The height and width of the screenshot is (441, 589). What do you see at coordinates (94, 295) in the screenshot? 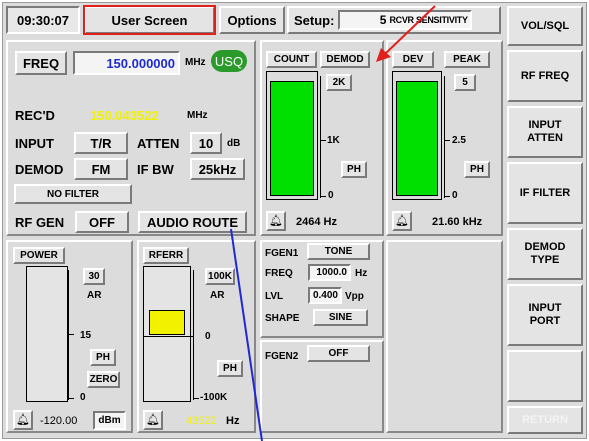
I see `power-ar: AR` at bounding box center [94, 295].